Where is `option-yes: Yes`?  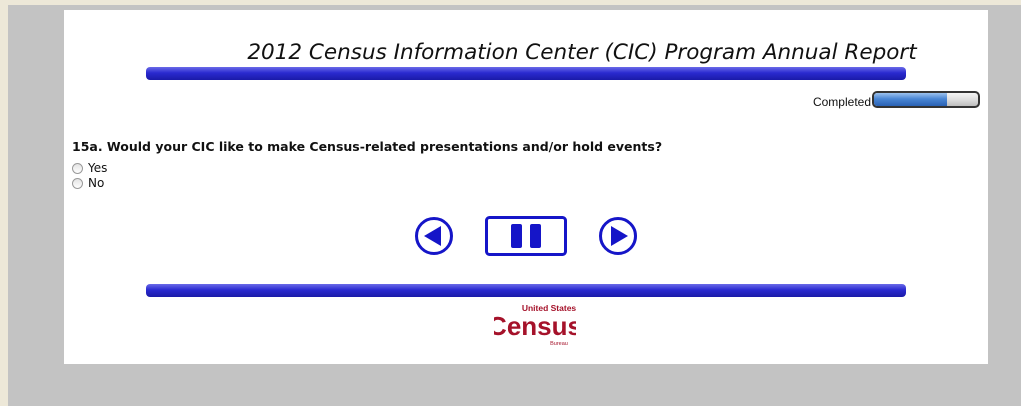 option-yes: Yes is located at coordinates (89, 168).